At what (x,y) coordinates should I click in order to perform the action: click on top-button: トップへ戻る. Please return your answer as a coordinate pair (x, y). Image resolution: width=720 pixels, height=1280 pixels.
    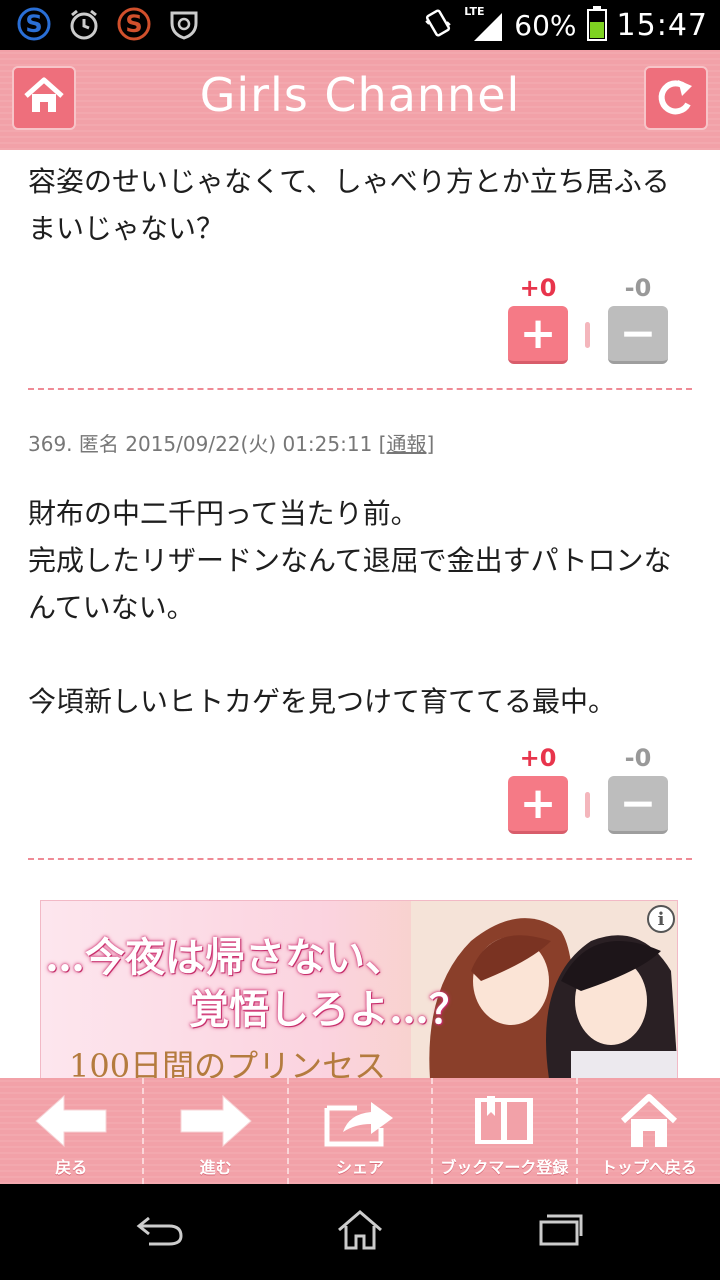
    Looking at the image, I should click on (647, 1131).